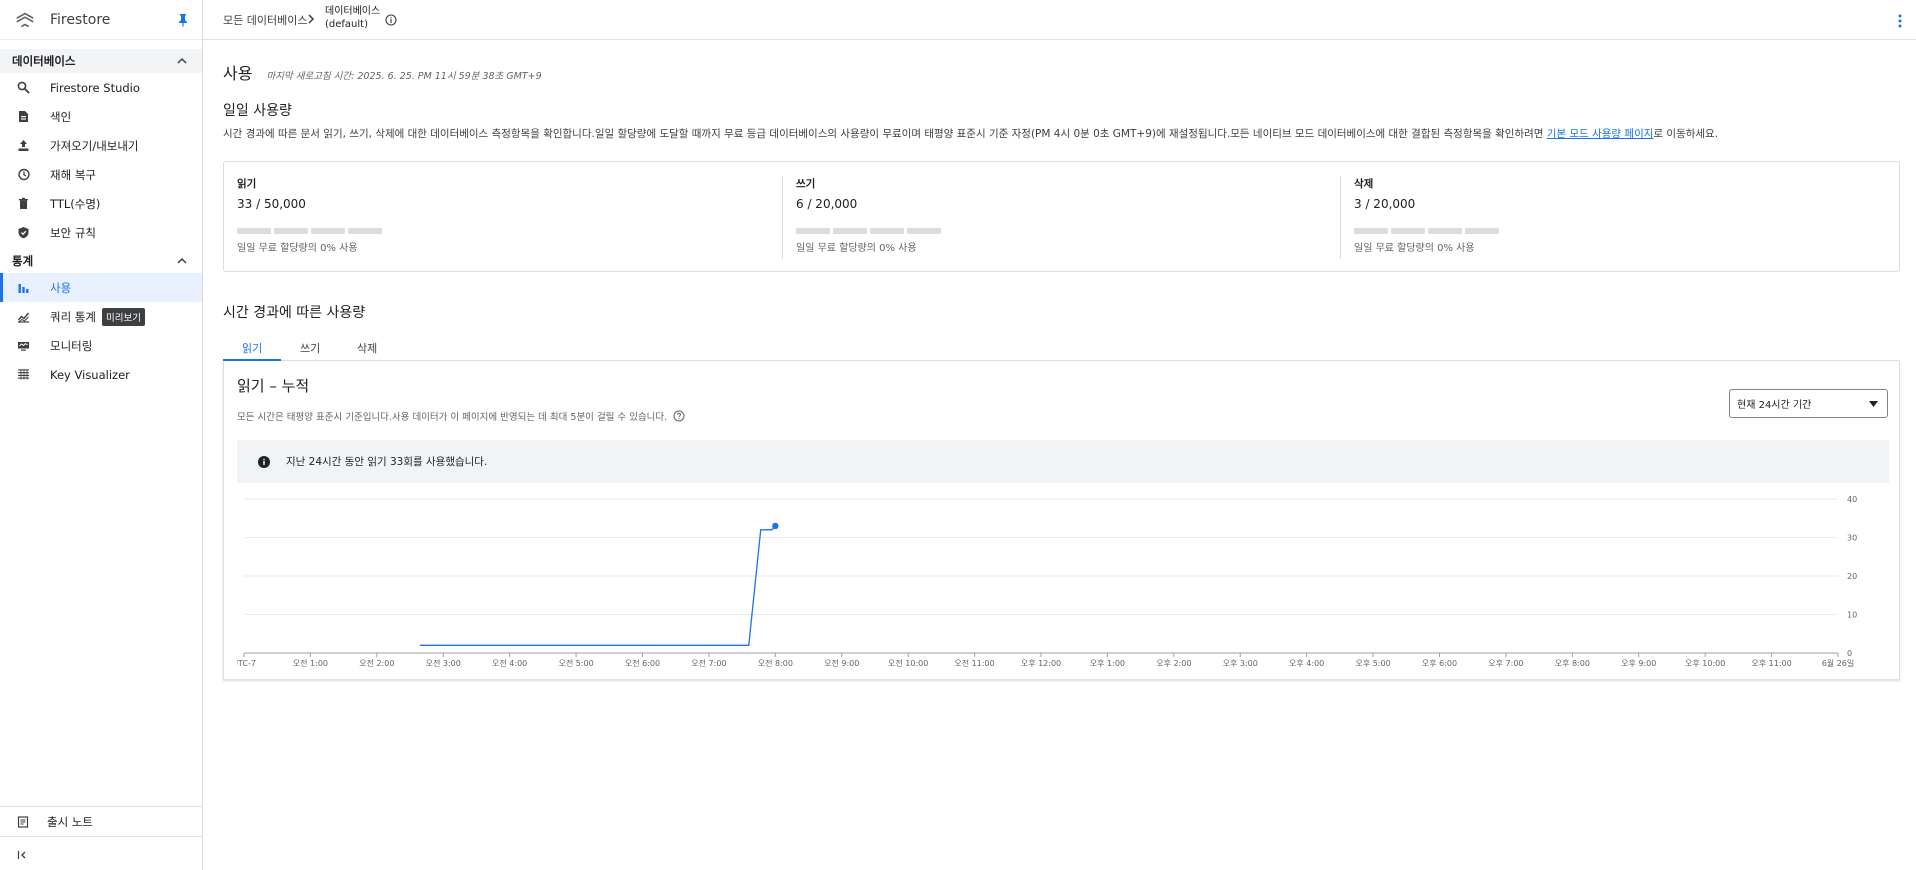 This screenshot has width=1916, height=870. Describe the element at coordinates (1505, 663) in the screenshot. I see `x-tick-label: 오후 7:00` at that location.